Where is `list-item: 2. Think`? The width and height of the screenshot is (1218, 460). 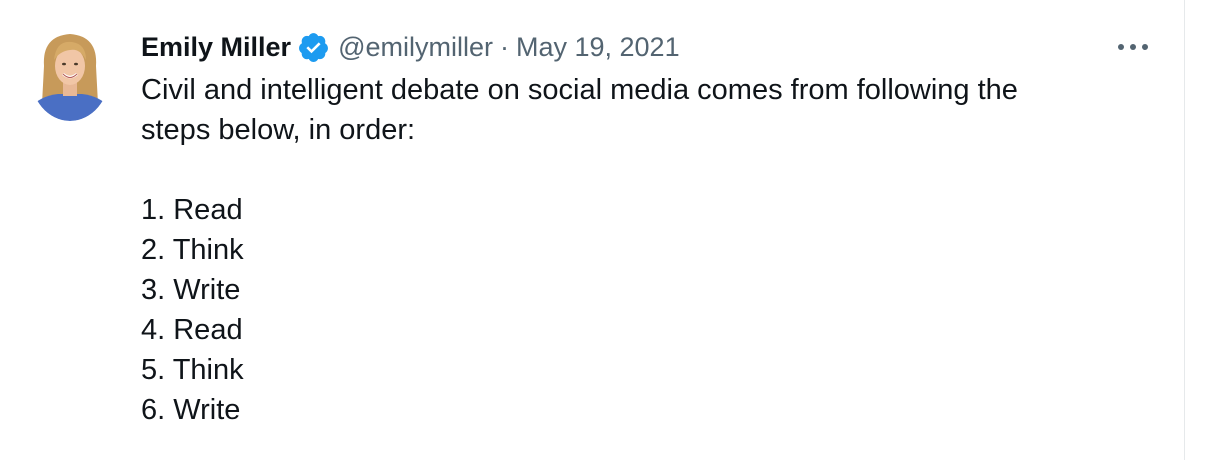 list-item: 2. Think is located at coordinates (192, 250).